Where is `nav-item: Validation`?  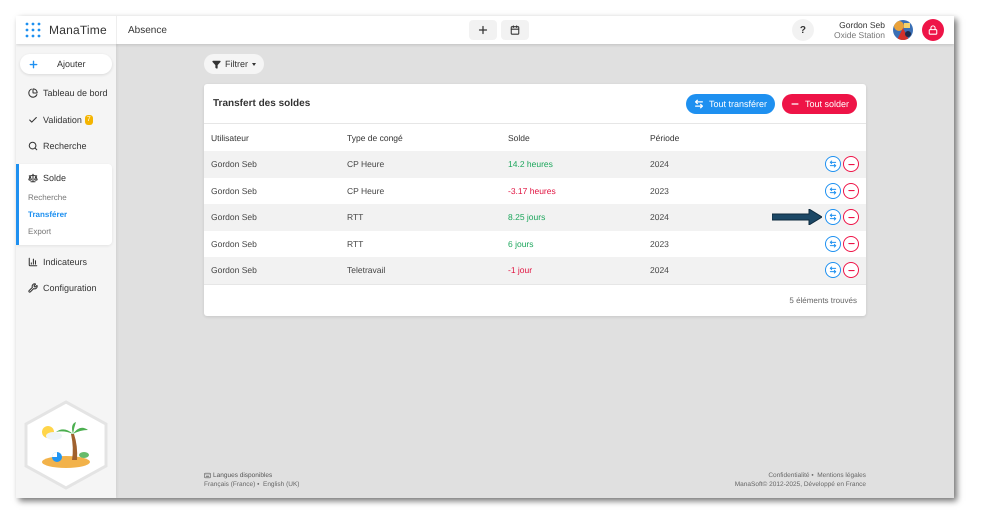 nav-item: Validation is located at coordinates (62, 119).